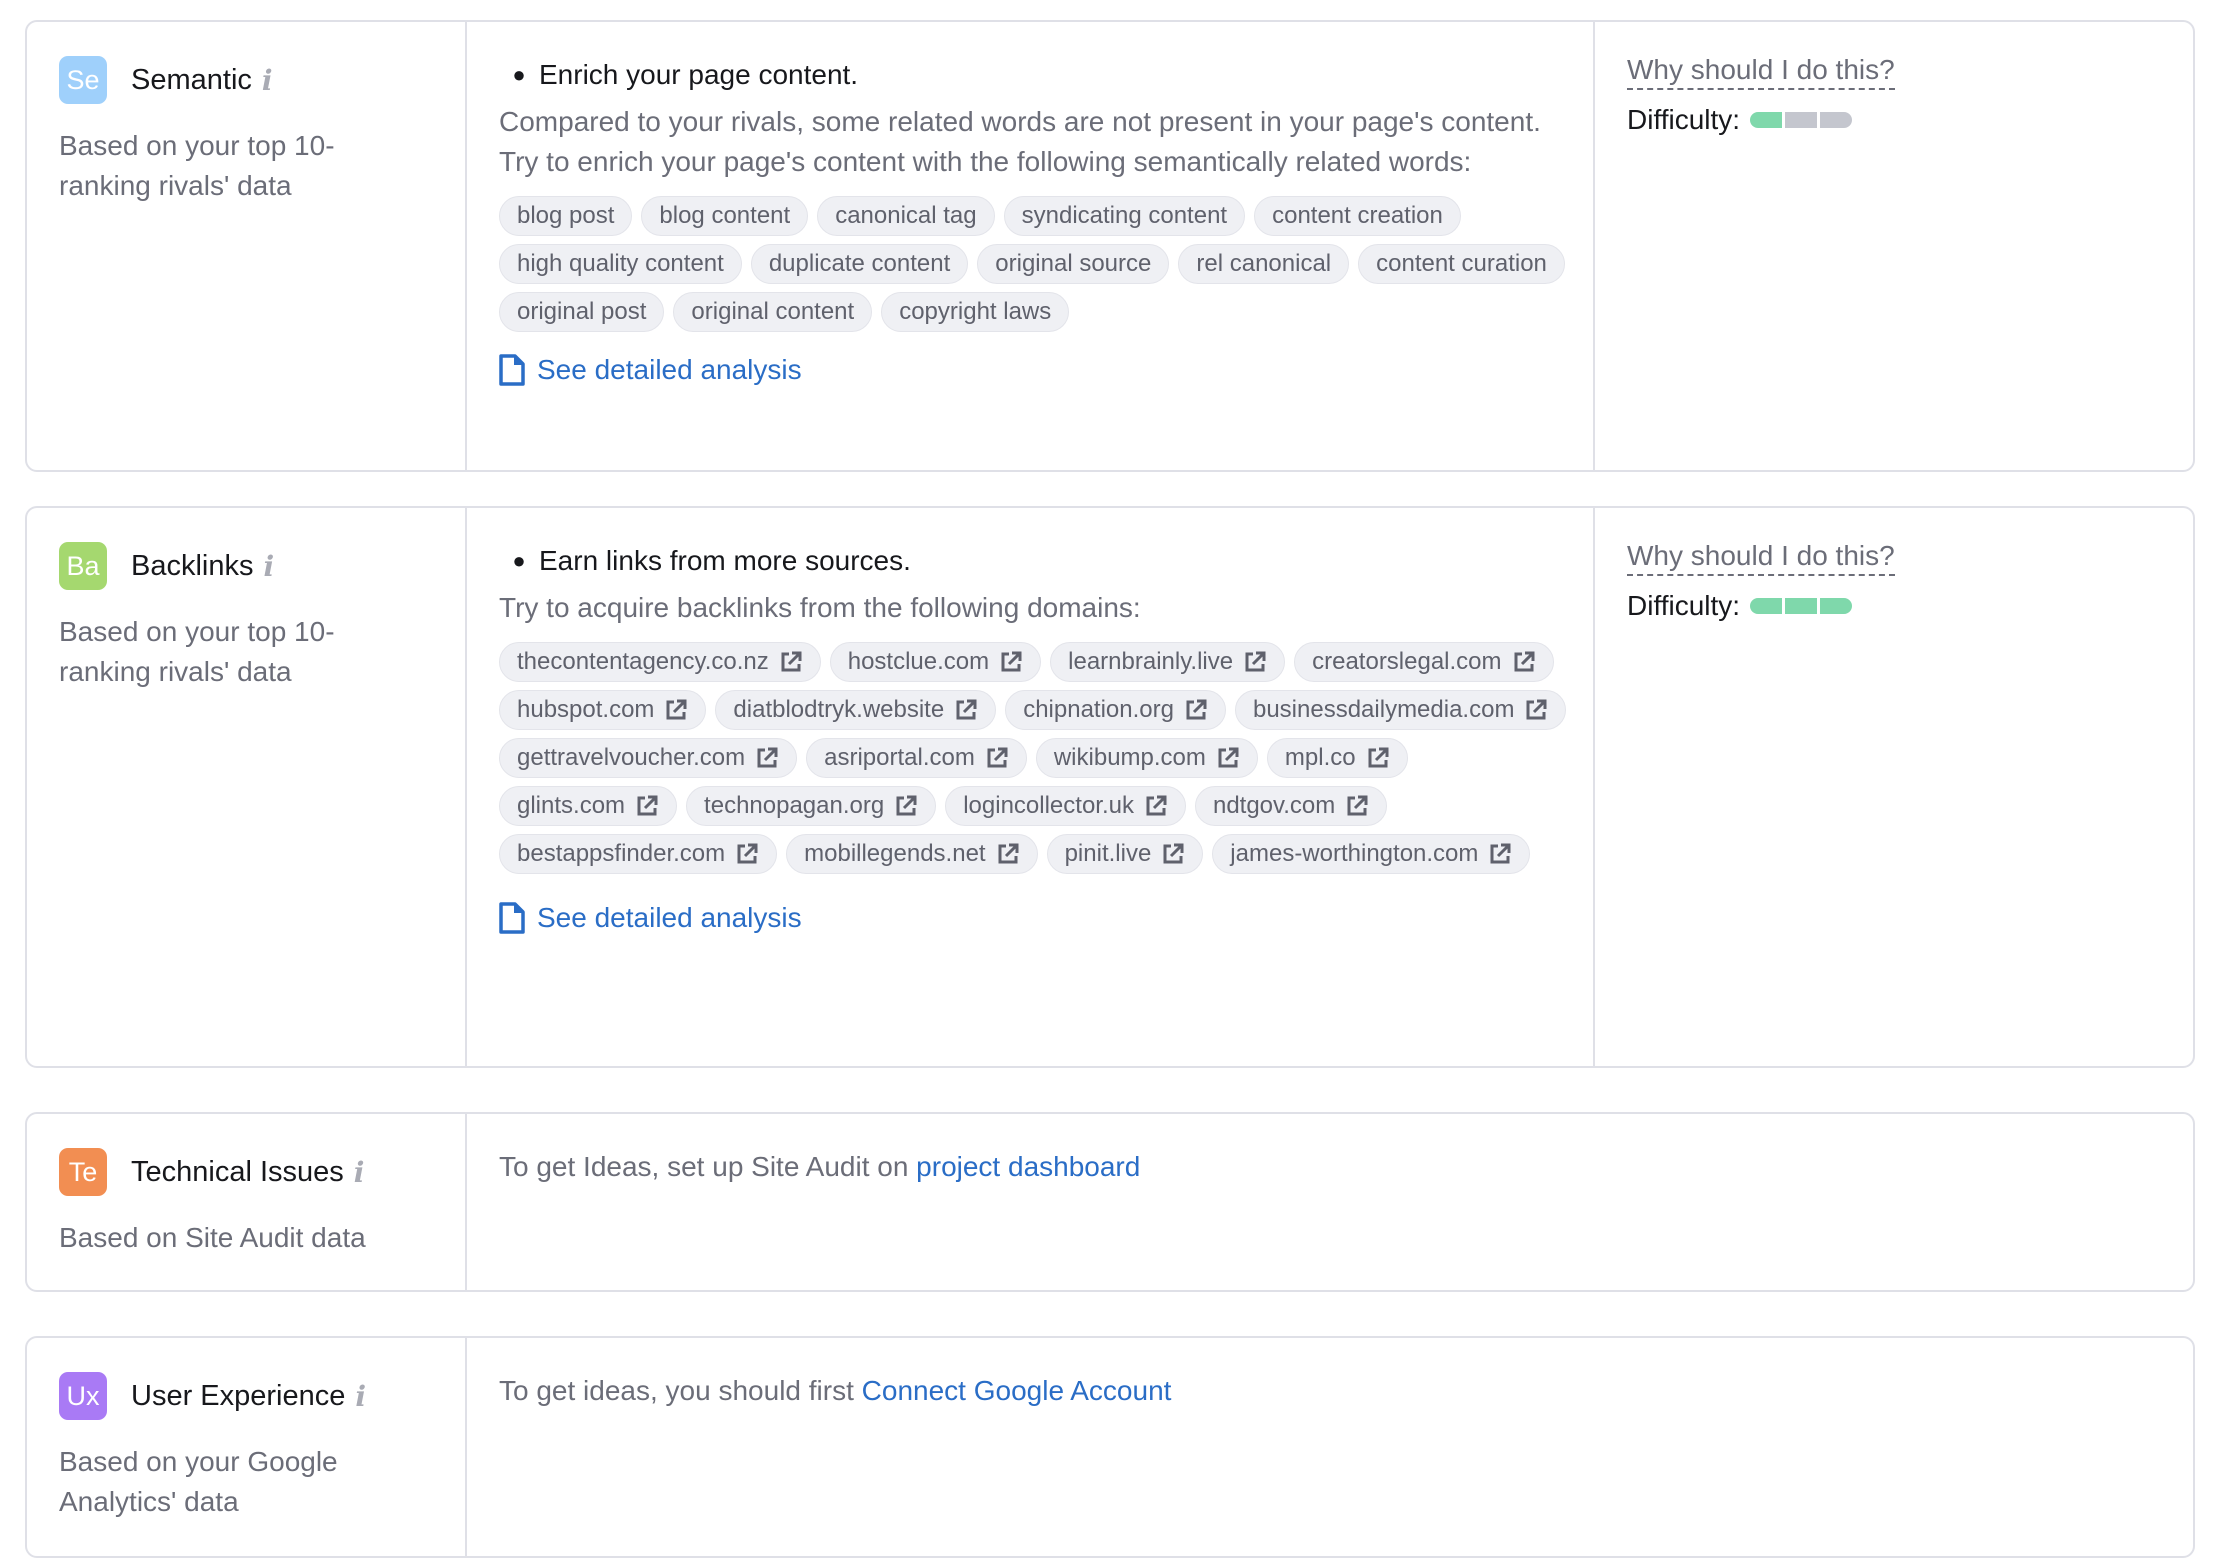  Describe the element at coordinates (1357, 215) in the screenshot. I see `chip-label: content creation` at that location.